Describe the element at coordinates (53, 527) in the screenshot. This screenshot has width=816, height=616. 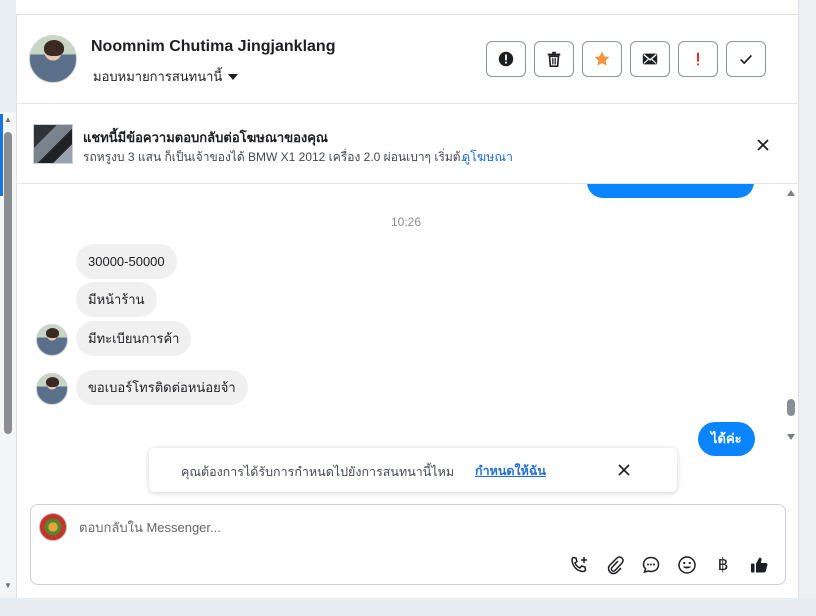
I see `page-avatar` at that location.